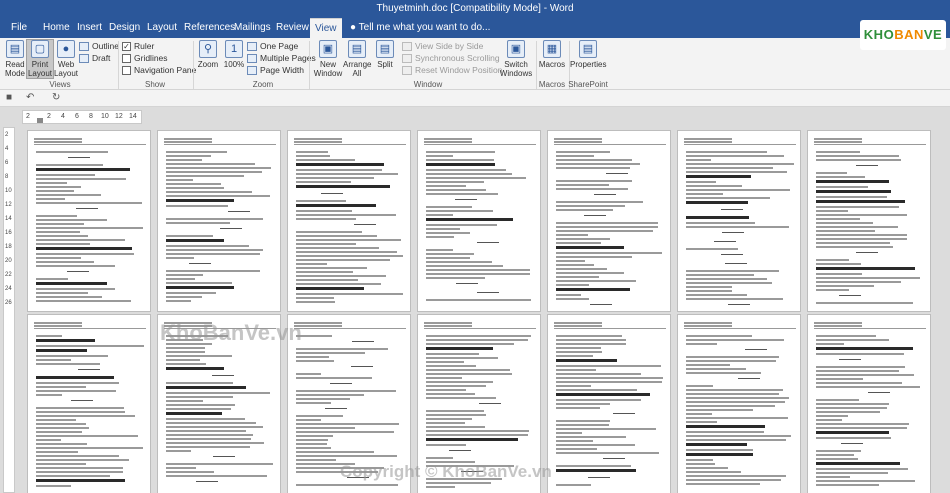  What do you see at coordinates (275, 70) in the screenshot?
I see `page-width-button: Page Width` at bounding box center [275, 70].